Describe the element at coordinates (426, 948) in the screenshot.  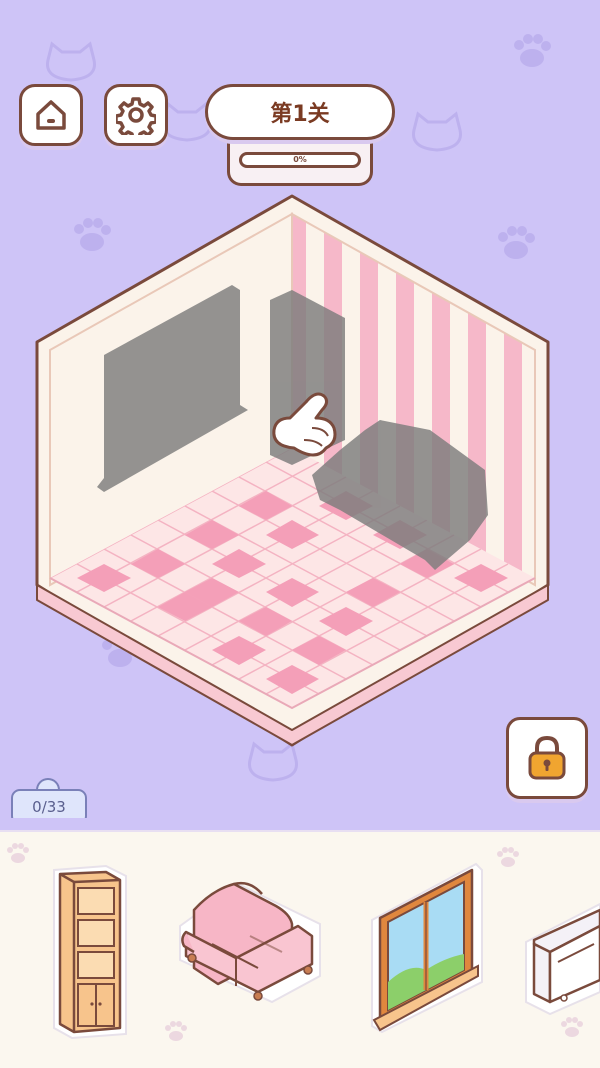
I see `window-icon` at that location.